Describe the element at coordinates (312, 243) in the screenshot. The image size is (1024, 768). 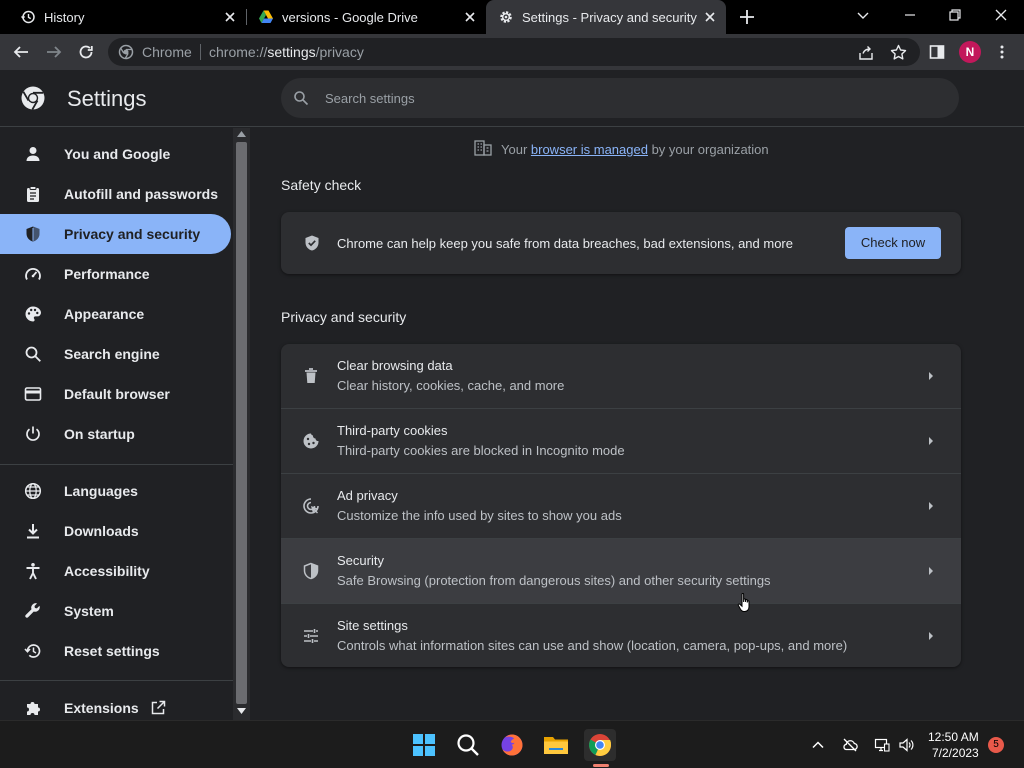
I see `shield-check-icon` at that location.